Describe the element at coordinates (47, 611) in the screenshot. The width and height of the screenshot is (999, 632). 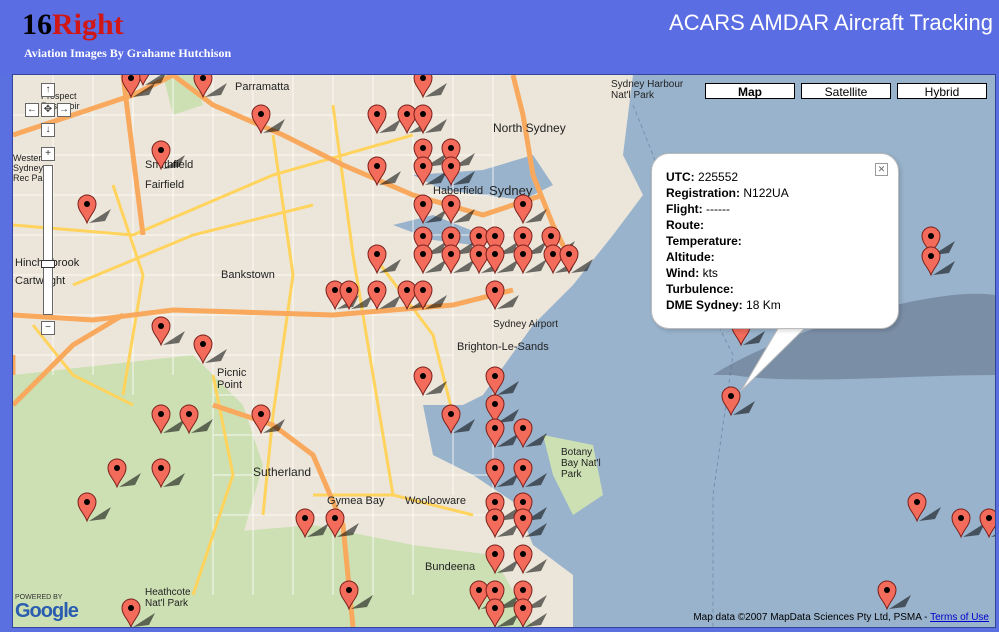
I see `google-wordmark: Google` at that location.